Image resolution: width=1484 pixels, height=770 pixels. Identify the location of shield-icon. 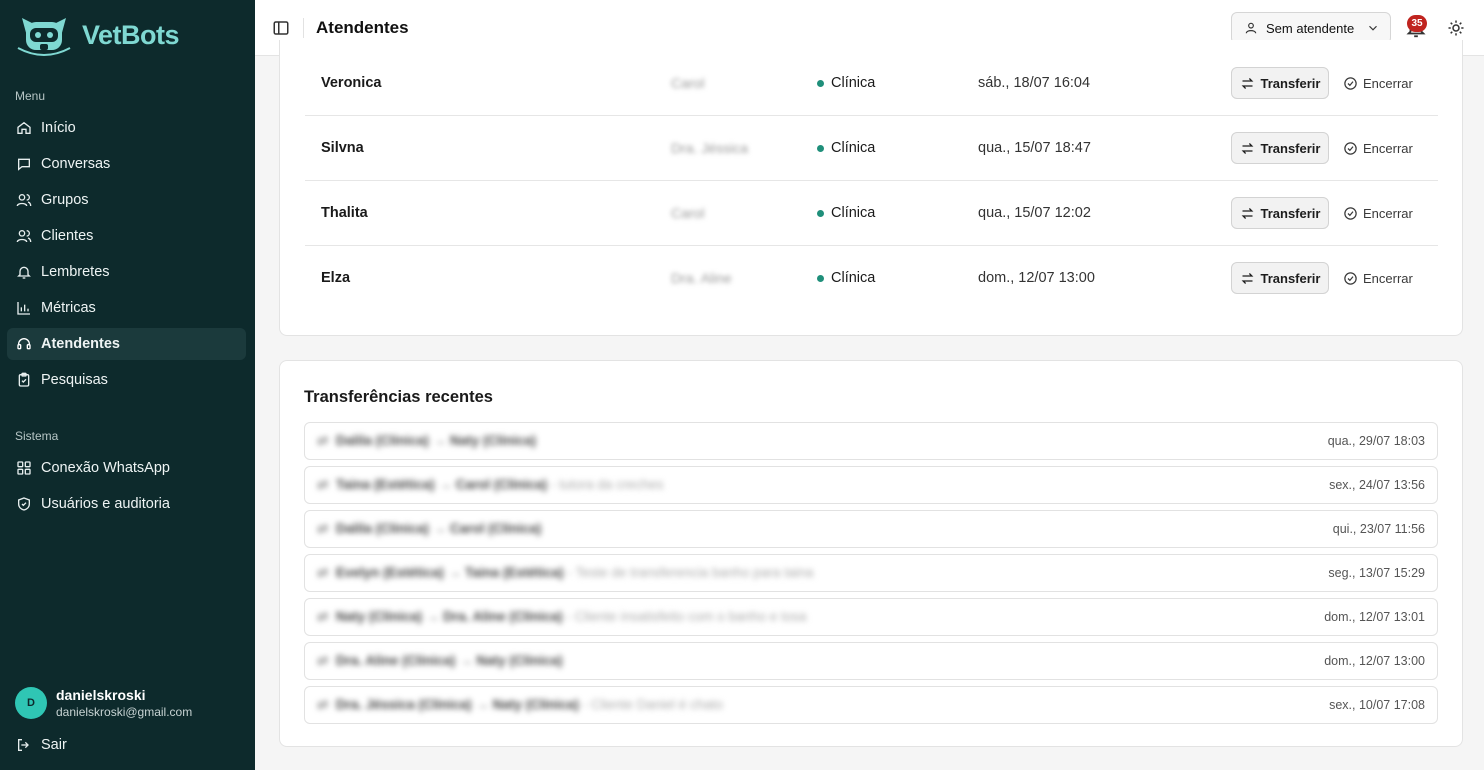
(24, 504).